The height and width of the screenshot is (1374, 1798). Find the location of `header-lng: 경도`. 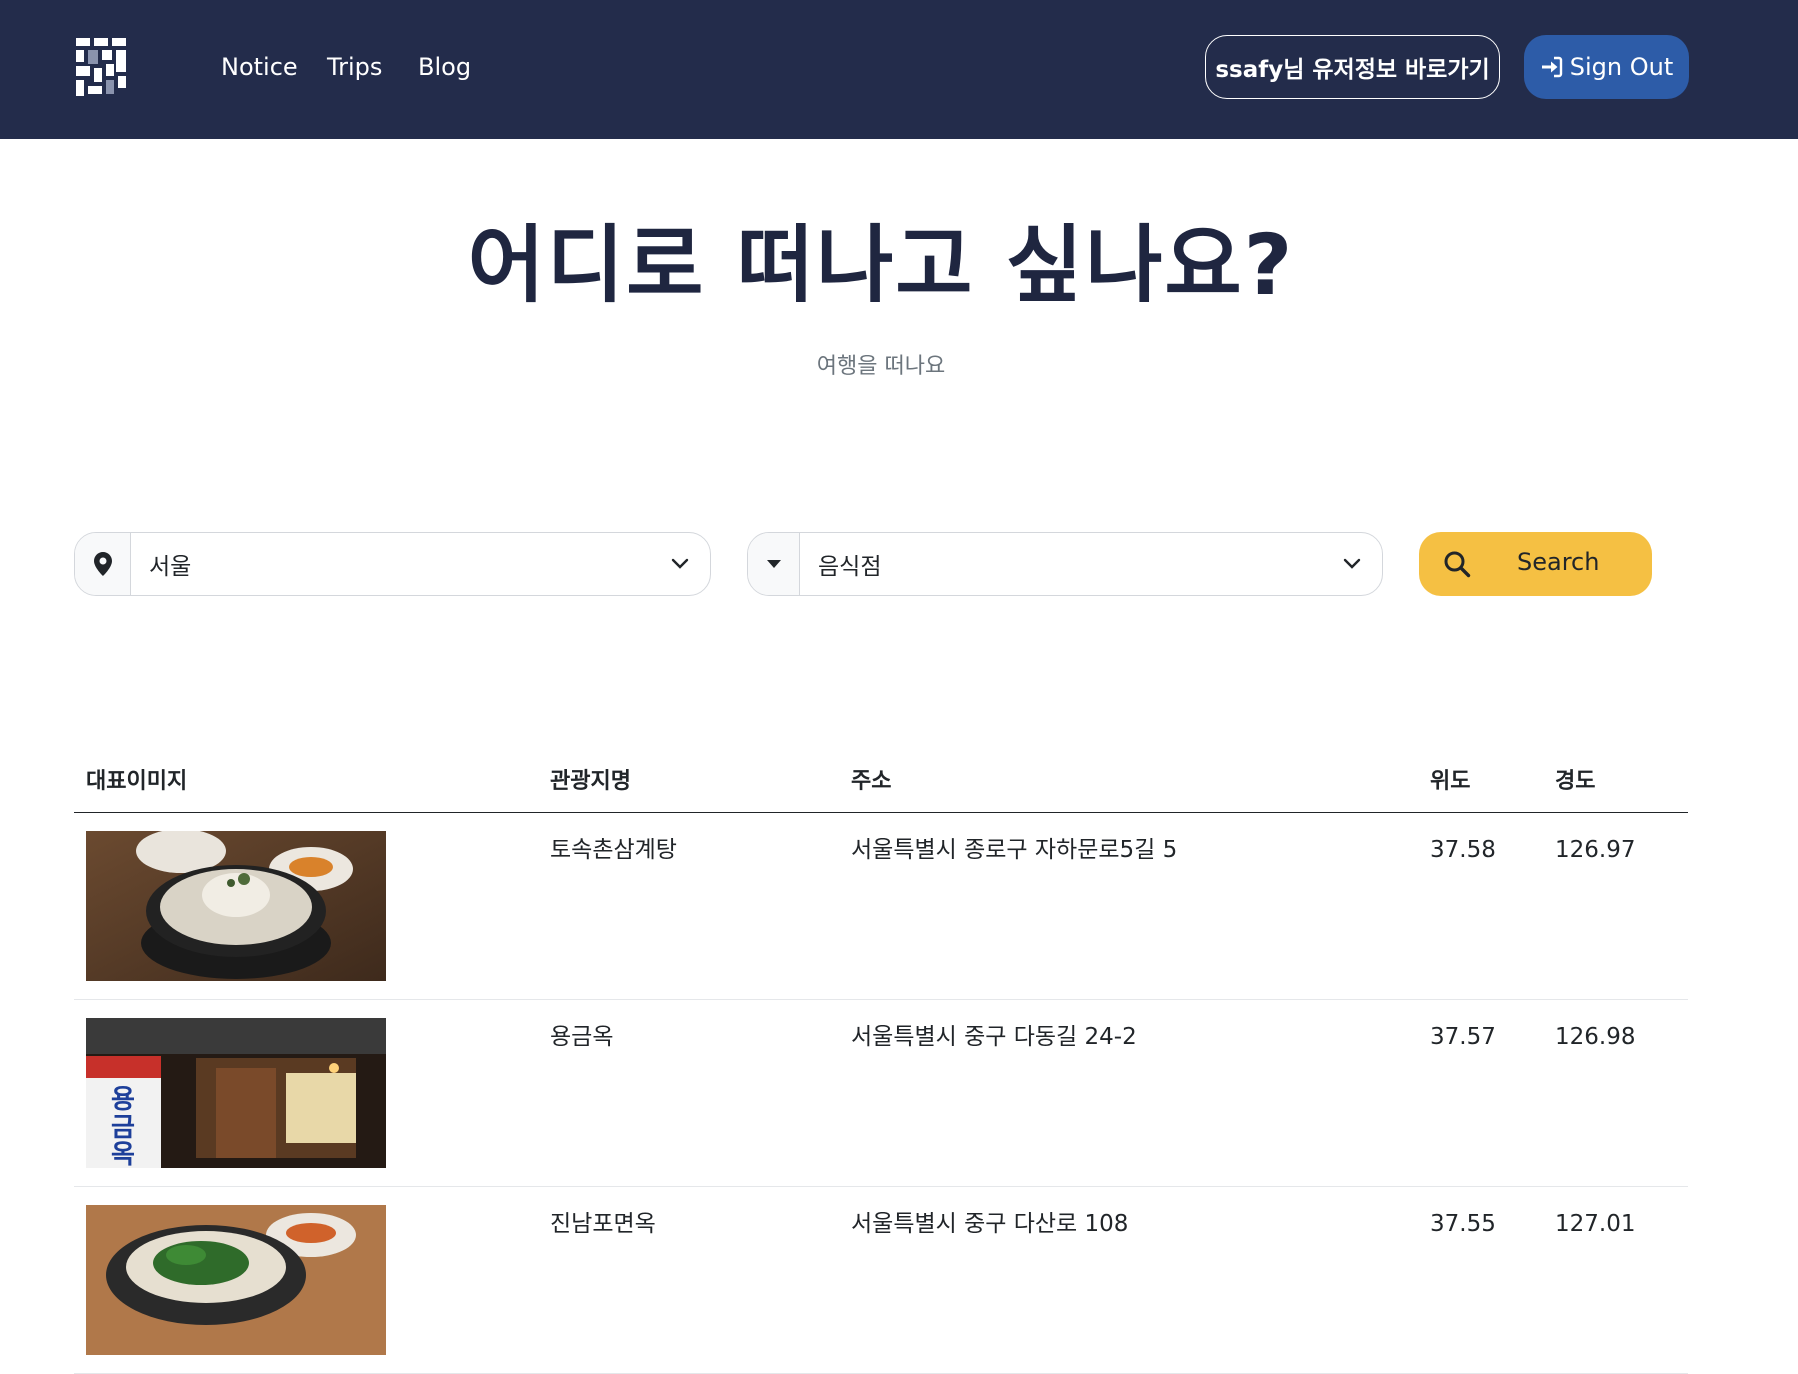

header-lng: 경도 is located at coordinates (1575, 781).